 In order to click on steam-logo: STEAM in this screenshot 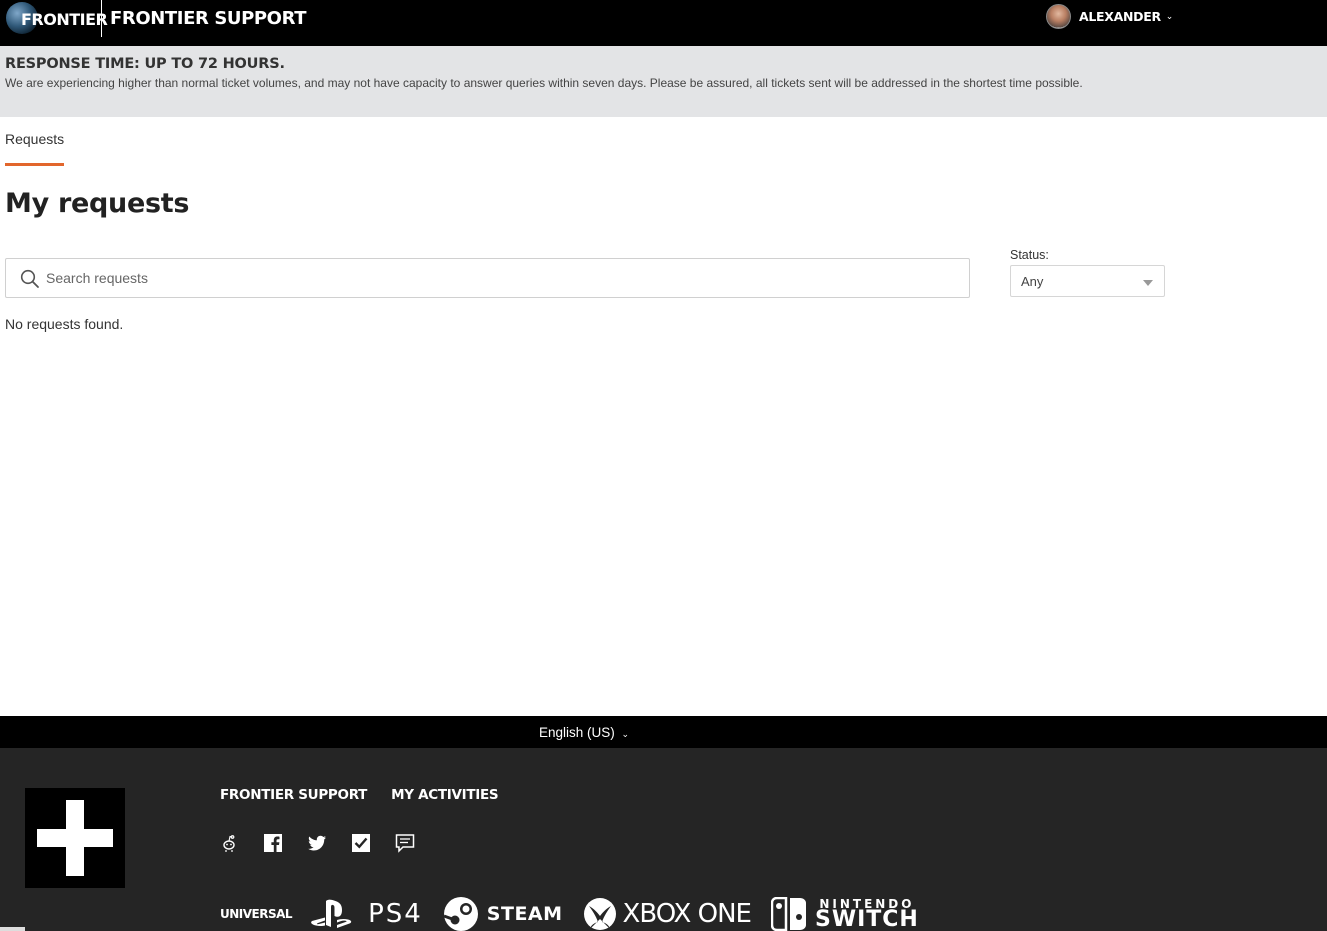, I will do `click(503, 913)`.